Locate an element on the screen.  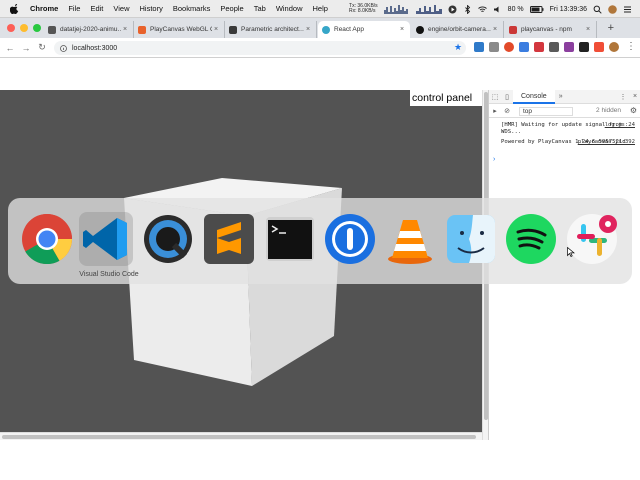
profile-avatar-icon is located at coordinates (614, 47).